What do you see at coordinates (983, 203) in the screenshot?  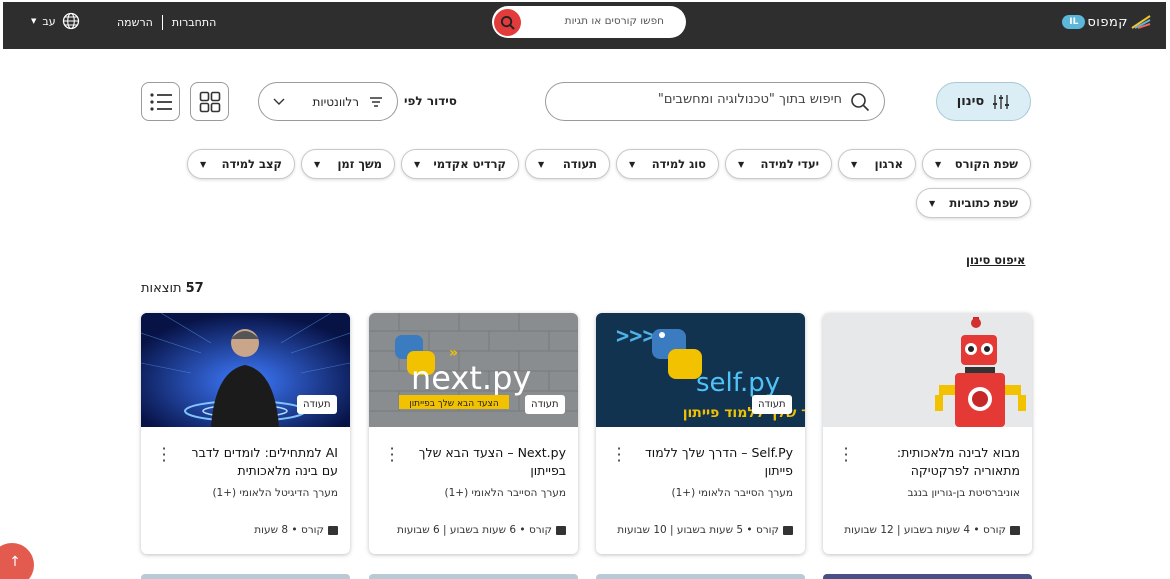 I see `chip-label: שפת כתוביות` at bounding box center [983, 203].